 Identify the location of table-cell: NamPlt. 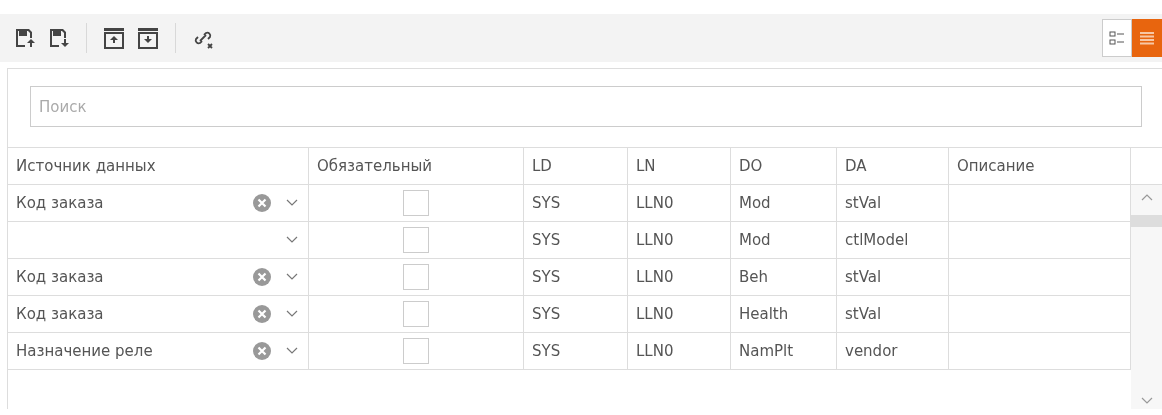
(766, 351).